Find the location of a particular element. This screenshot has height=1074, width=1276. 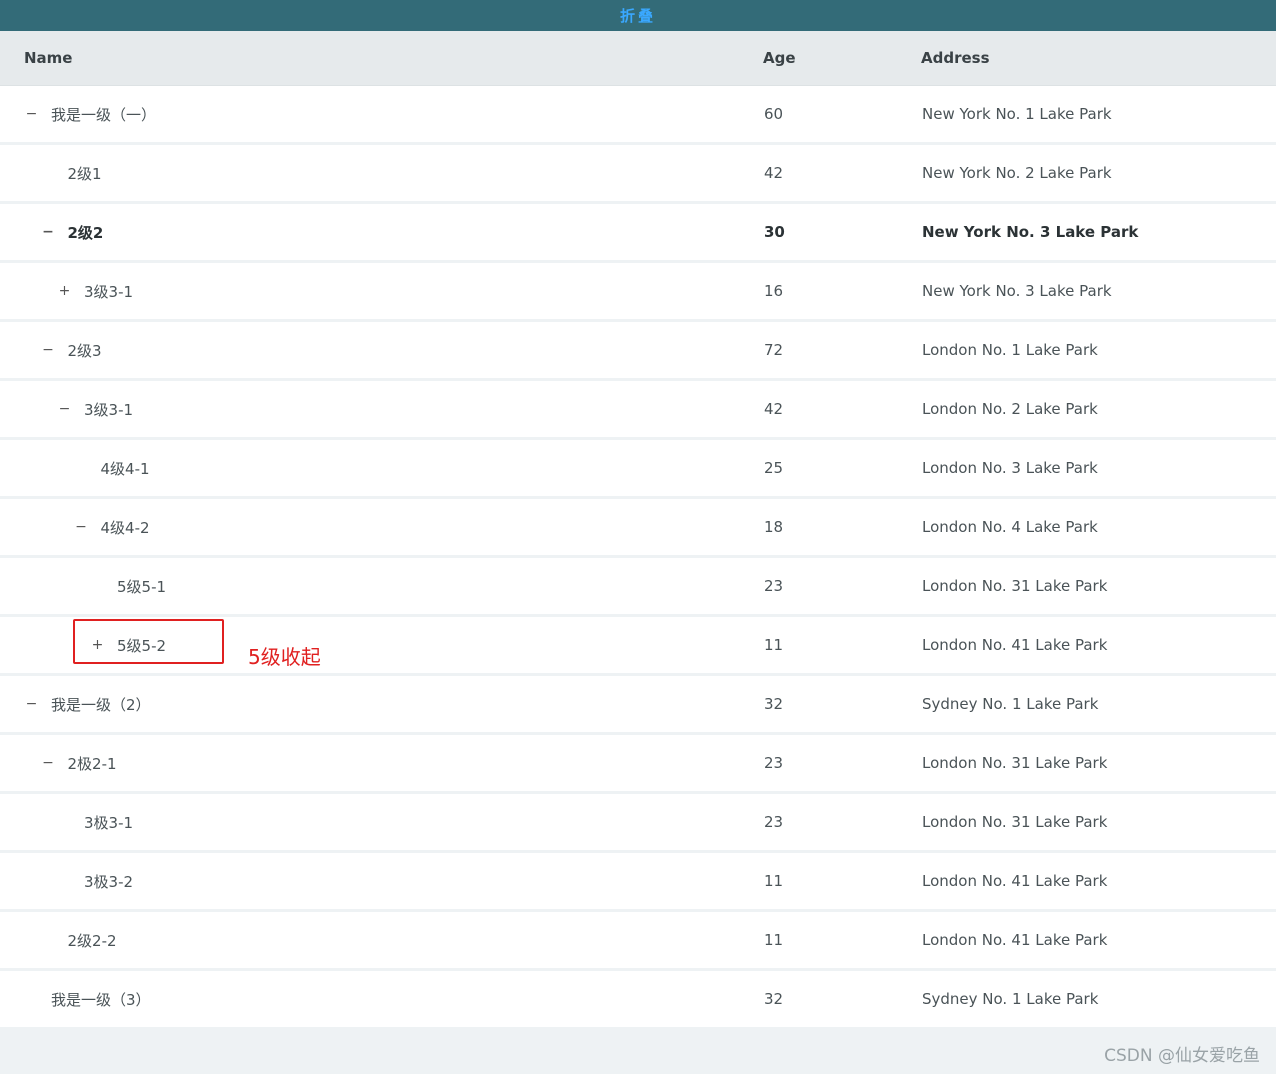

cell-name: − 我是一级（一） is located at coordinates (91, 114).